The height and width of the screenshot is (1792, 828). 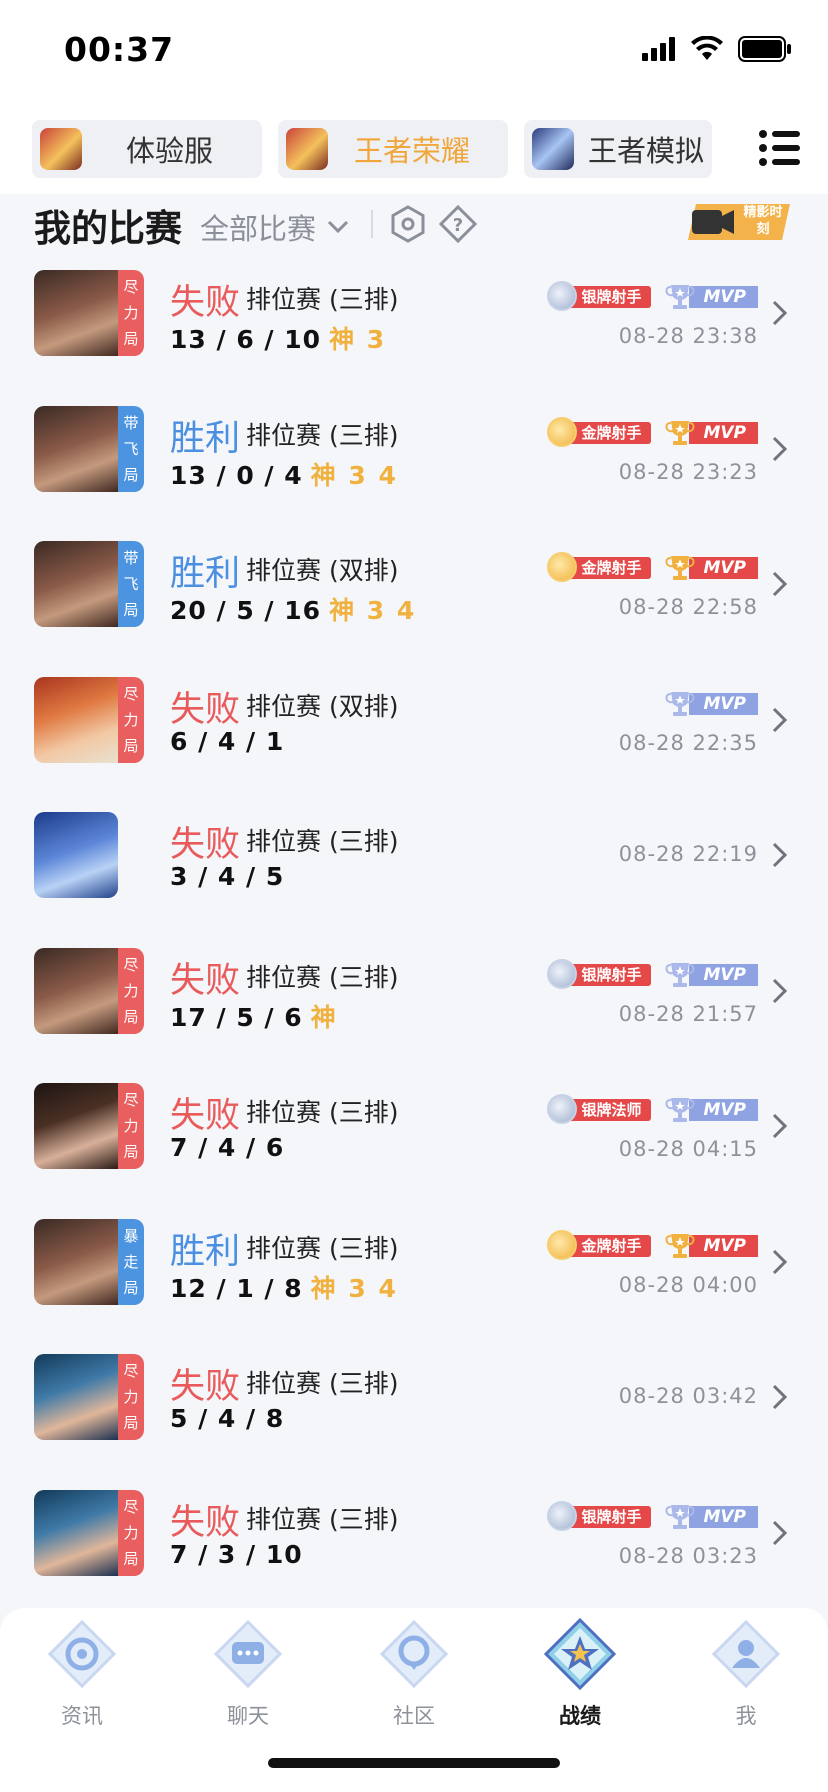 I want to click on nav-community: 社区, so click(x=414, y=1678).